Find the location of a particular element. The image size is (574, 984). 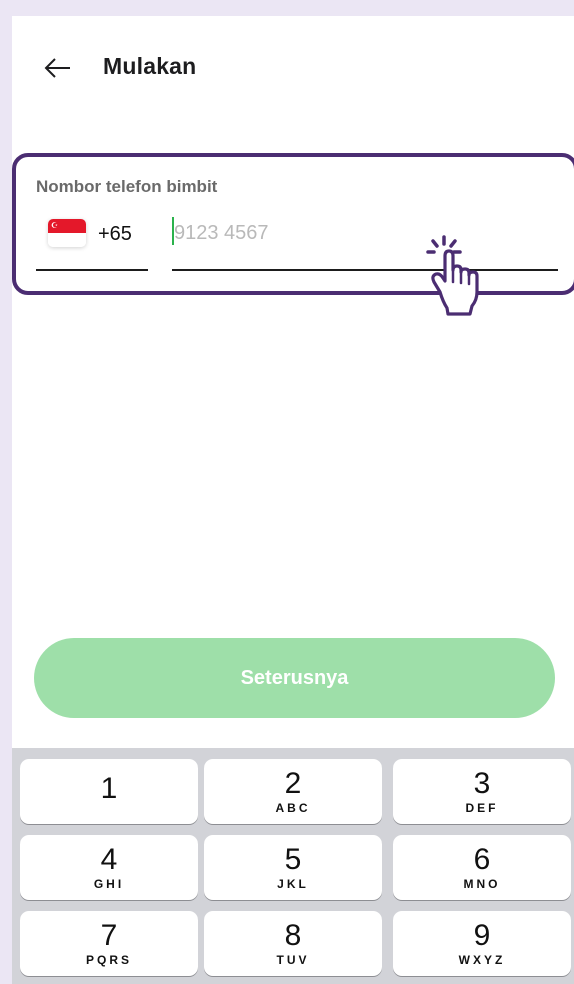

dial-code: +65 is located at coordinates (115, 234).